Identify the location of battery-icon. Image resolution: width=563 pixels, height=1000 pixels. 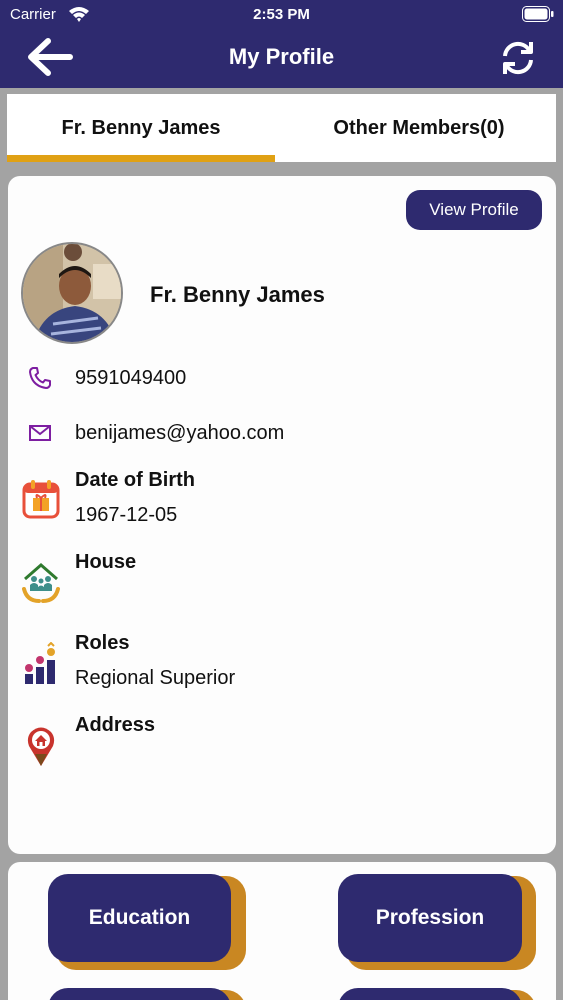
(538, 14).